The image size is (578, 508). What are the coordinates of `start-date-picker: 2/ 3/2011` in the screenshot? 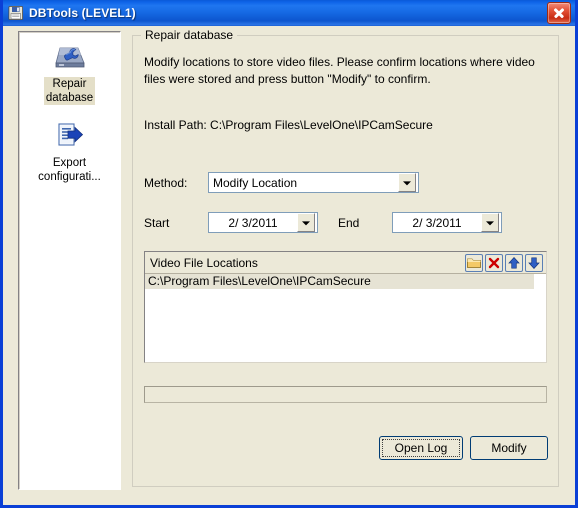 It's located at (263, 222).